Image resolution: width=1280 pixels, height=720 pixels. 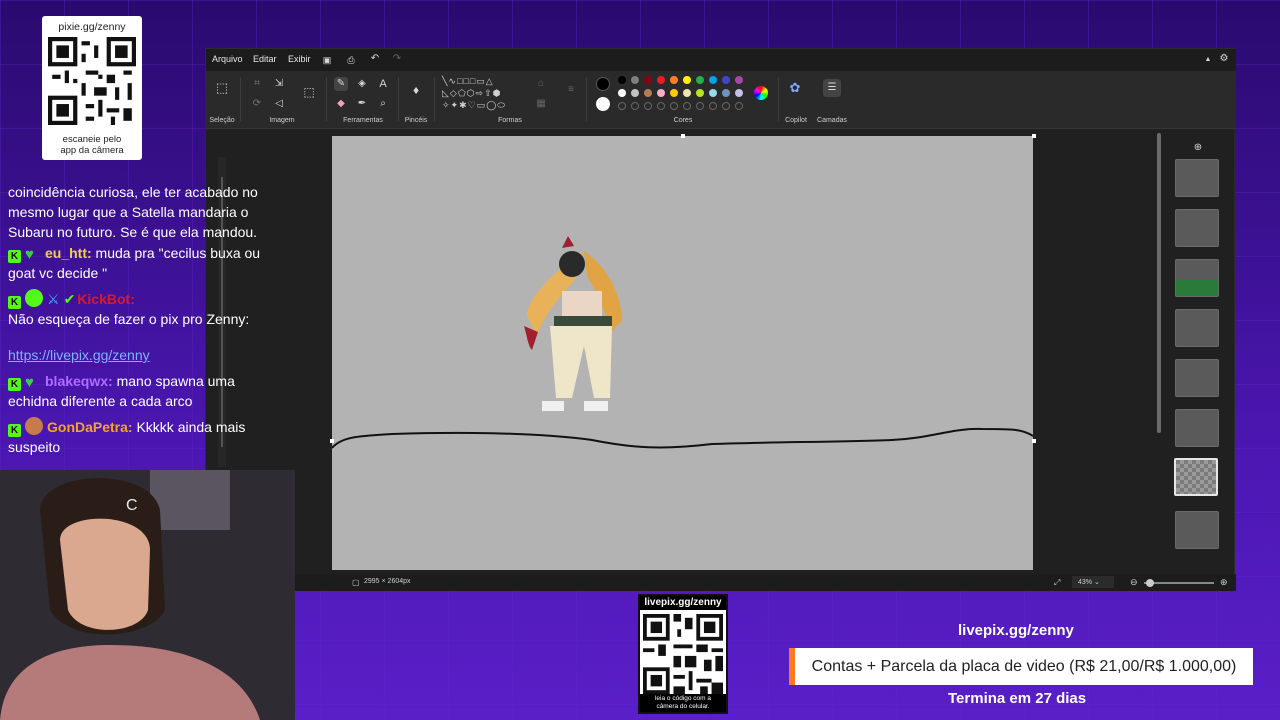 I want to click on group-image-label: Imagem, so click(x=282, y=120).